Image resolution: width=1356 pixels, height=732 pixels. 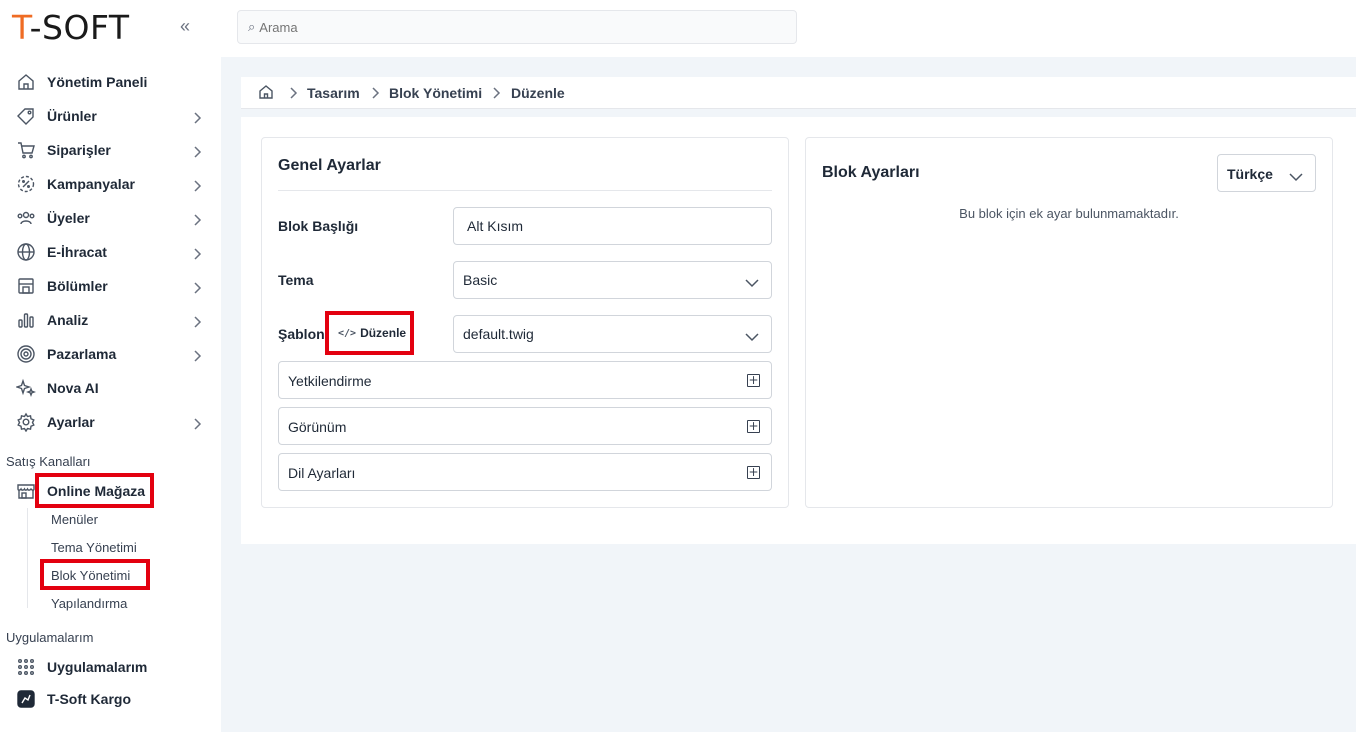 What do you see at coordinates (612, 280) in the screenshot?
I see `theme-select: Basic` at bounding box center [612, 280].